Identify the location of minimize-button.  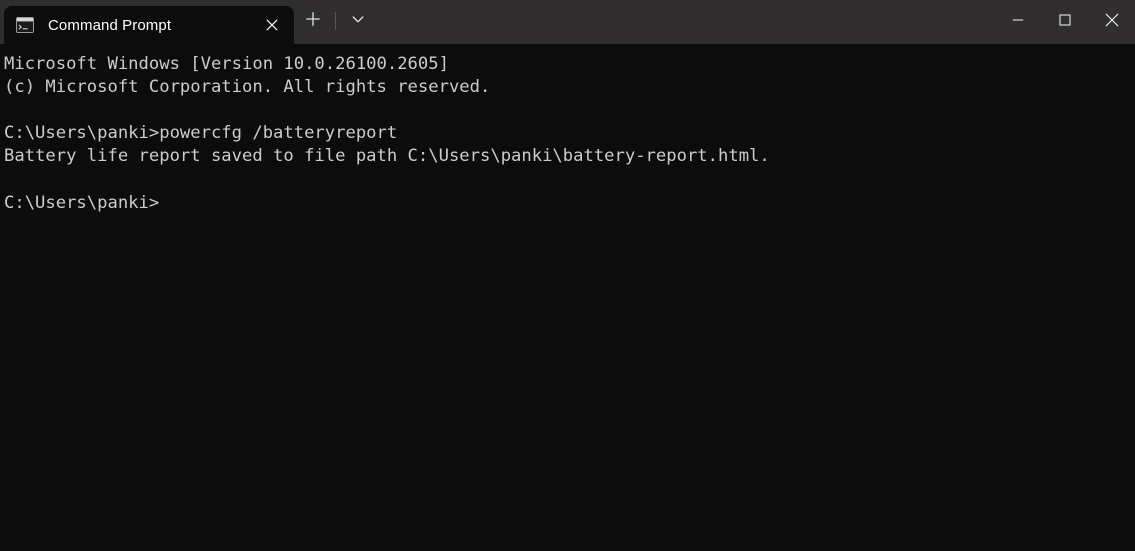
(1017, 22).